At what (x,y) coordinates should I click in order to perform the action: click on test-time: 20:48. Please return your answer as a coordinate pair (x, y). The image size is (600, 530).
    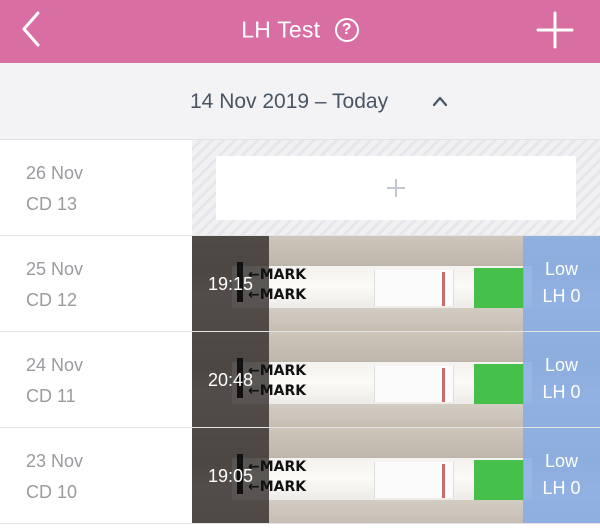
    Looking at the image, I should click on (230, 380).